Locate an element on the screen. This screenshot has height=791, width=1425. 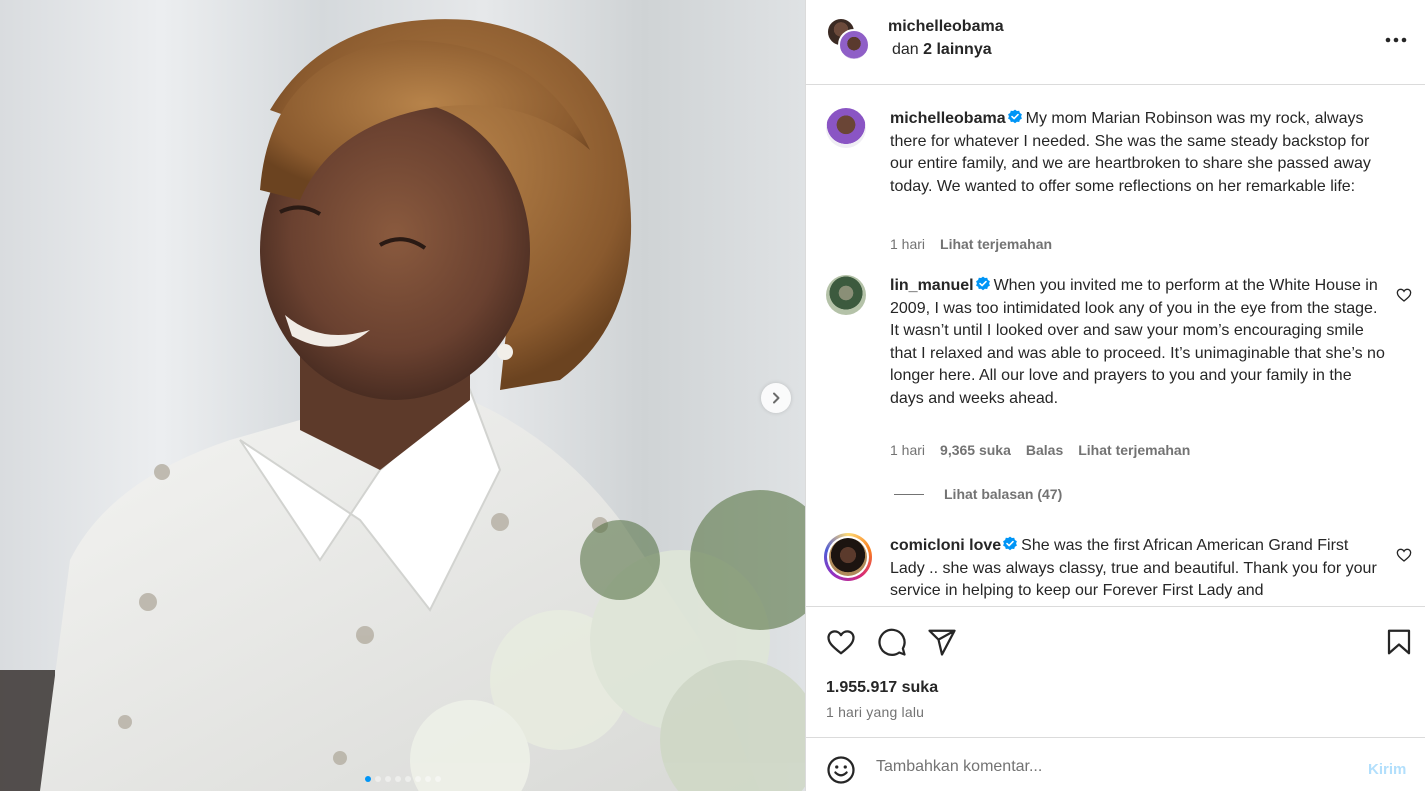
post-timestamp: 1 hari yang lalu is located at coordinates (875, 712).